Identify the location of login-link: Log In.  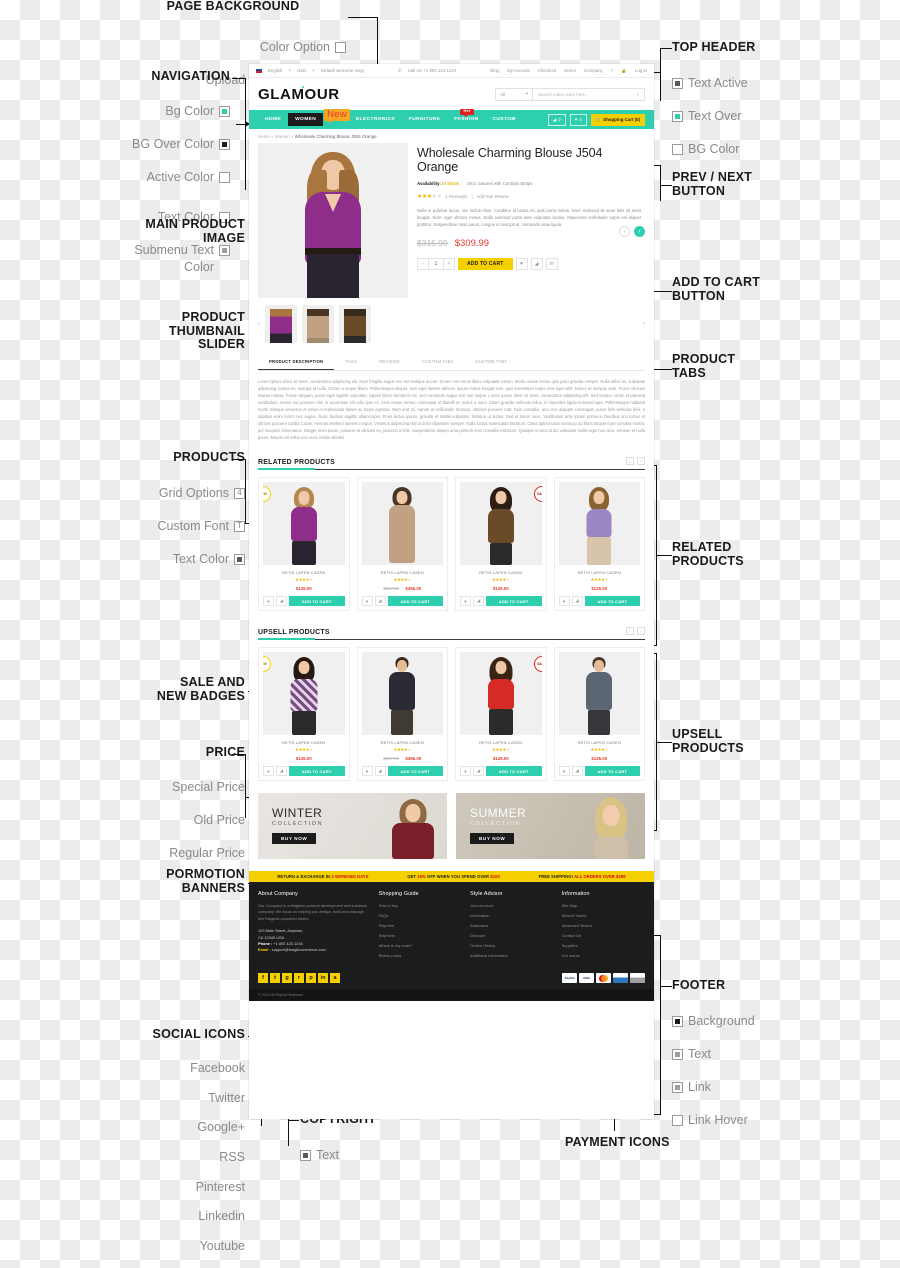
(641, 70).